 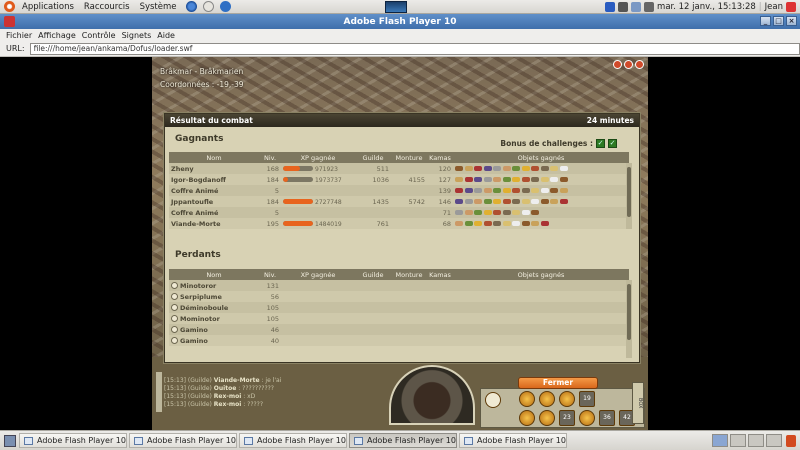 I want to click on table-row: Gamino 46, so click(x=399, y=329).